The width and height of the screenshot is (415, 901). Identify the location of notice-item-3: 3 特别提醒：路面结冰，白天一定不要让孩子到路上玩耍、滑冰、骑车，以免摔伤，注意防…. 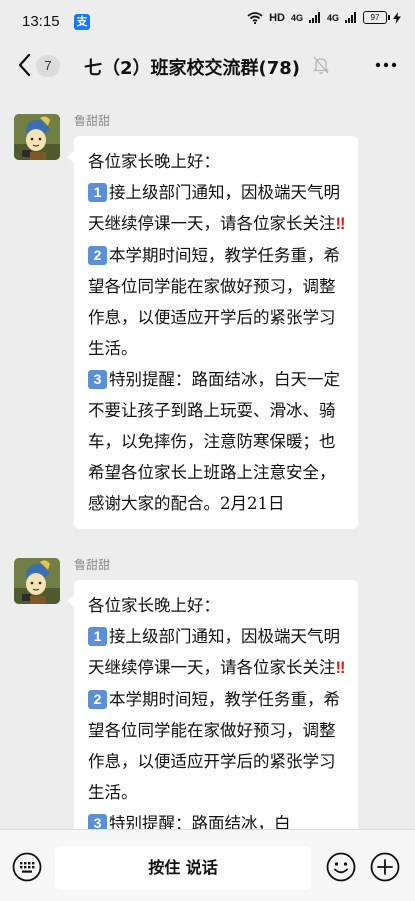
(217, 441).